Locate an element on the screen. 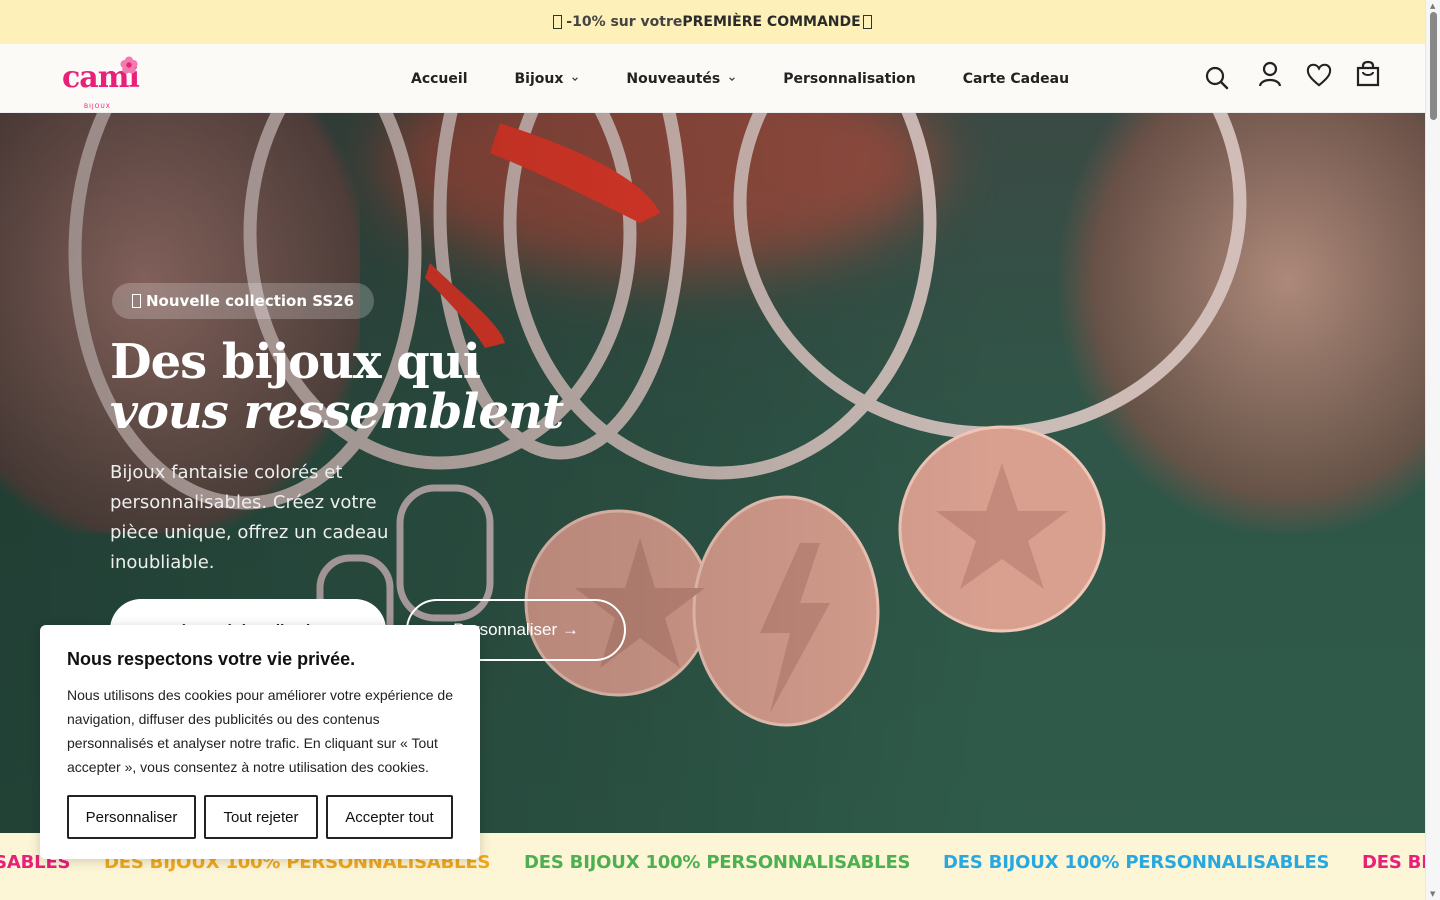 The width and height of the screenshot is (1440, 900). cookie-reject-button: Tout rejeter is located at coordinates (261, 817).